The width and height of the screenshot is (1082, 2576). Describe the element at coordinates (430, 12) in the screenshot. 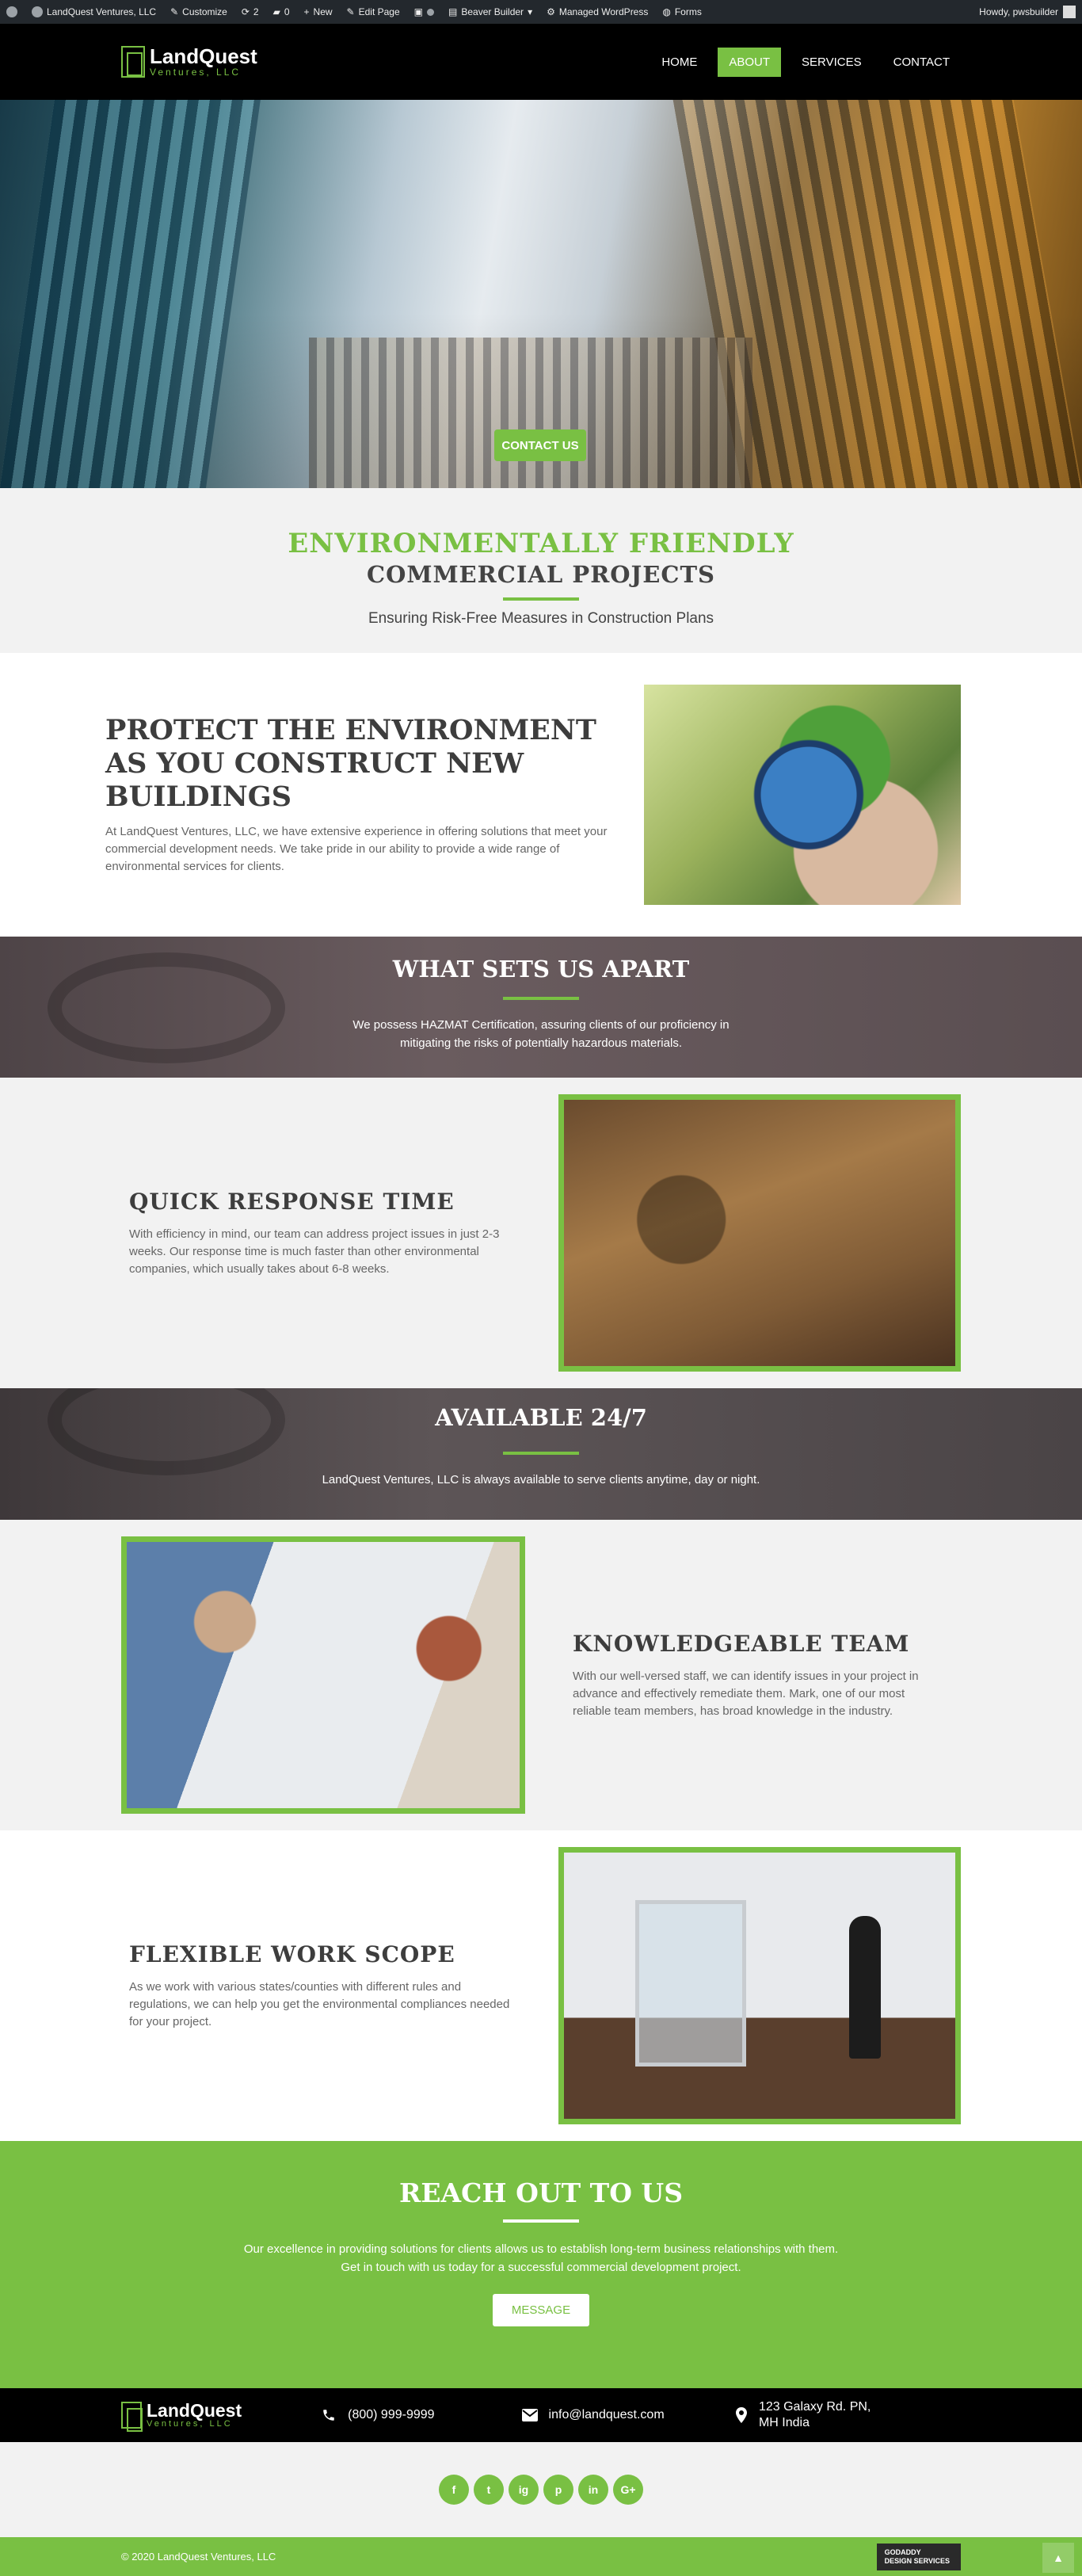

I see `status-dot-icon` at that location.